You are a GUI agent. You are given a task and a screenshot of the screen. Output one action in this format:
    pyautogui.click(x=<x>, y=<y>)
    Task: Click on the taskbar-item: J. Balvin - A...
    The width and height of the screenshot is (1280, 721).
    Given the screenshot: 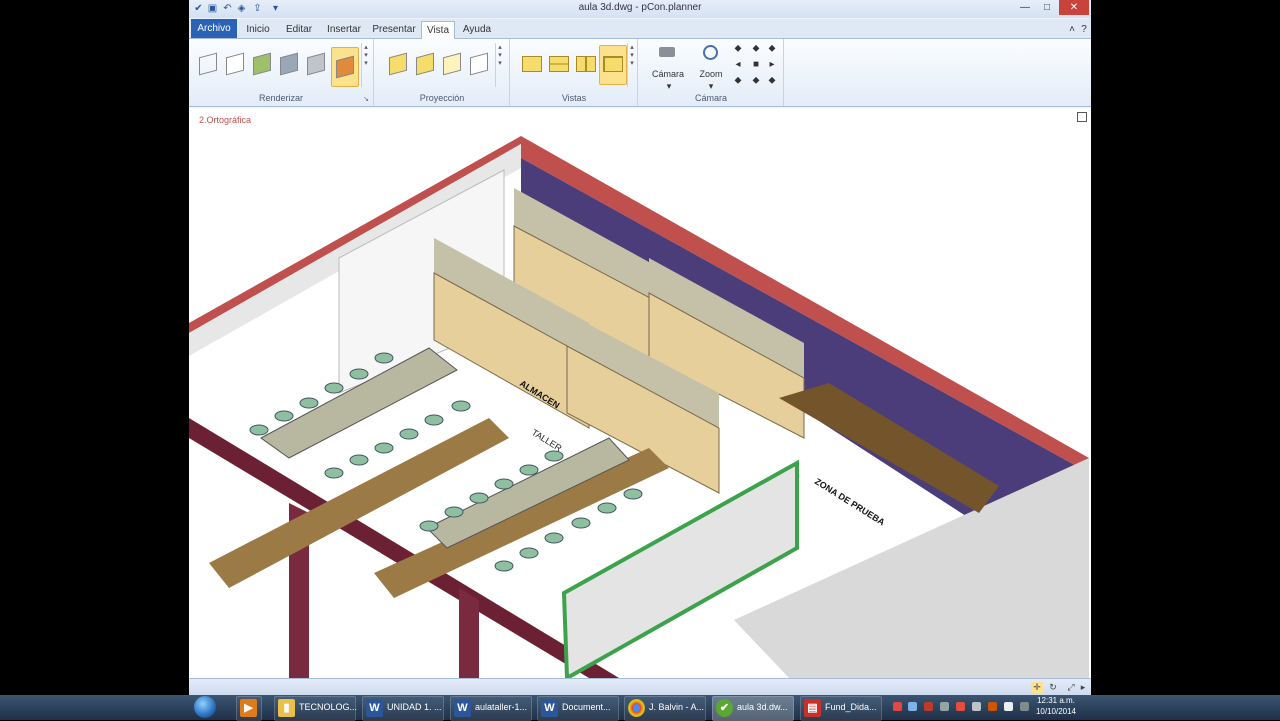 What is the action you would take?
    pyautogui.click(x=665, y=708)
    